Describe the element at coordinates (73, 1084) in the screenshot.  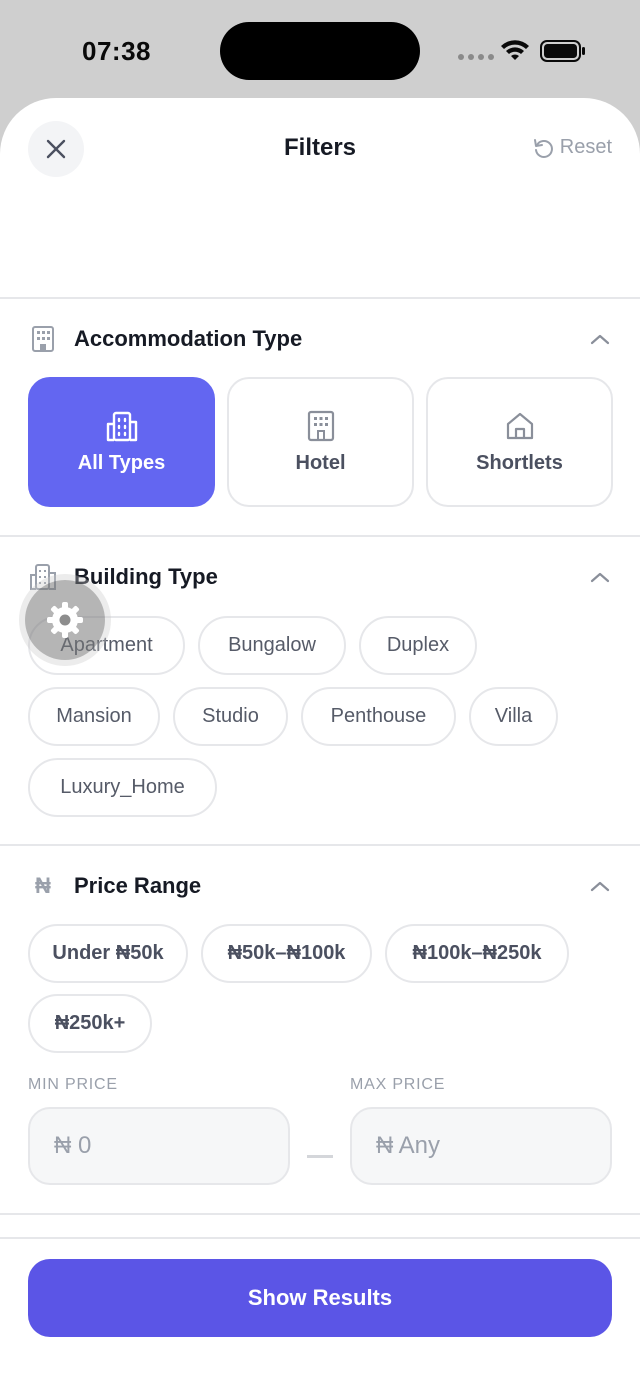
I see `min-price-label: MIN PRICE` at that location.